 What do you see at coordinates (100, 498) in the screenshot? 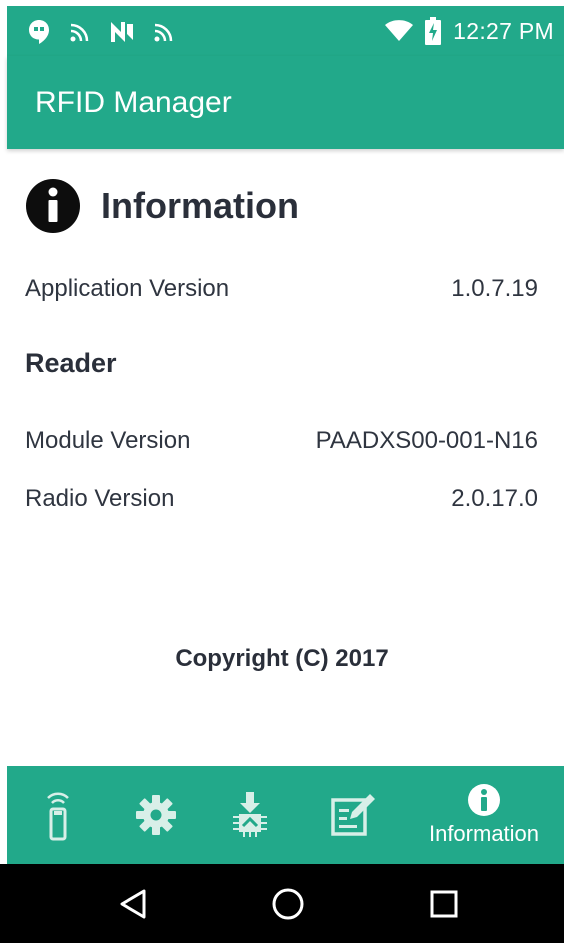
I see `radio-version-label: Radio Version` at bounding box center [100, 498].